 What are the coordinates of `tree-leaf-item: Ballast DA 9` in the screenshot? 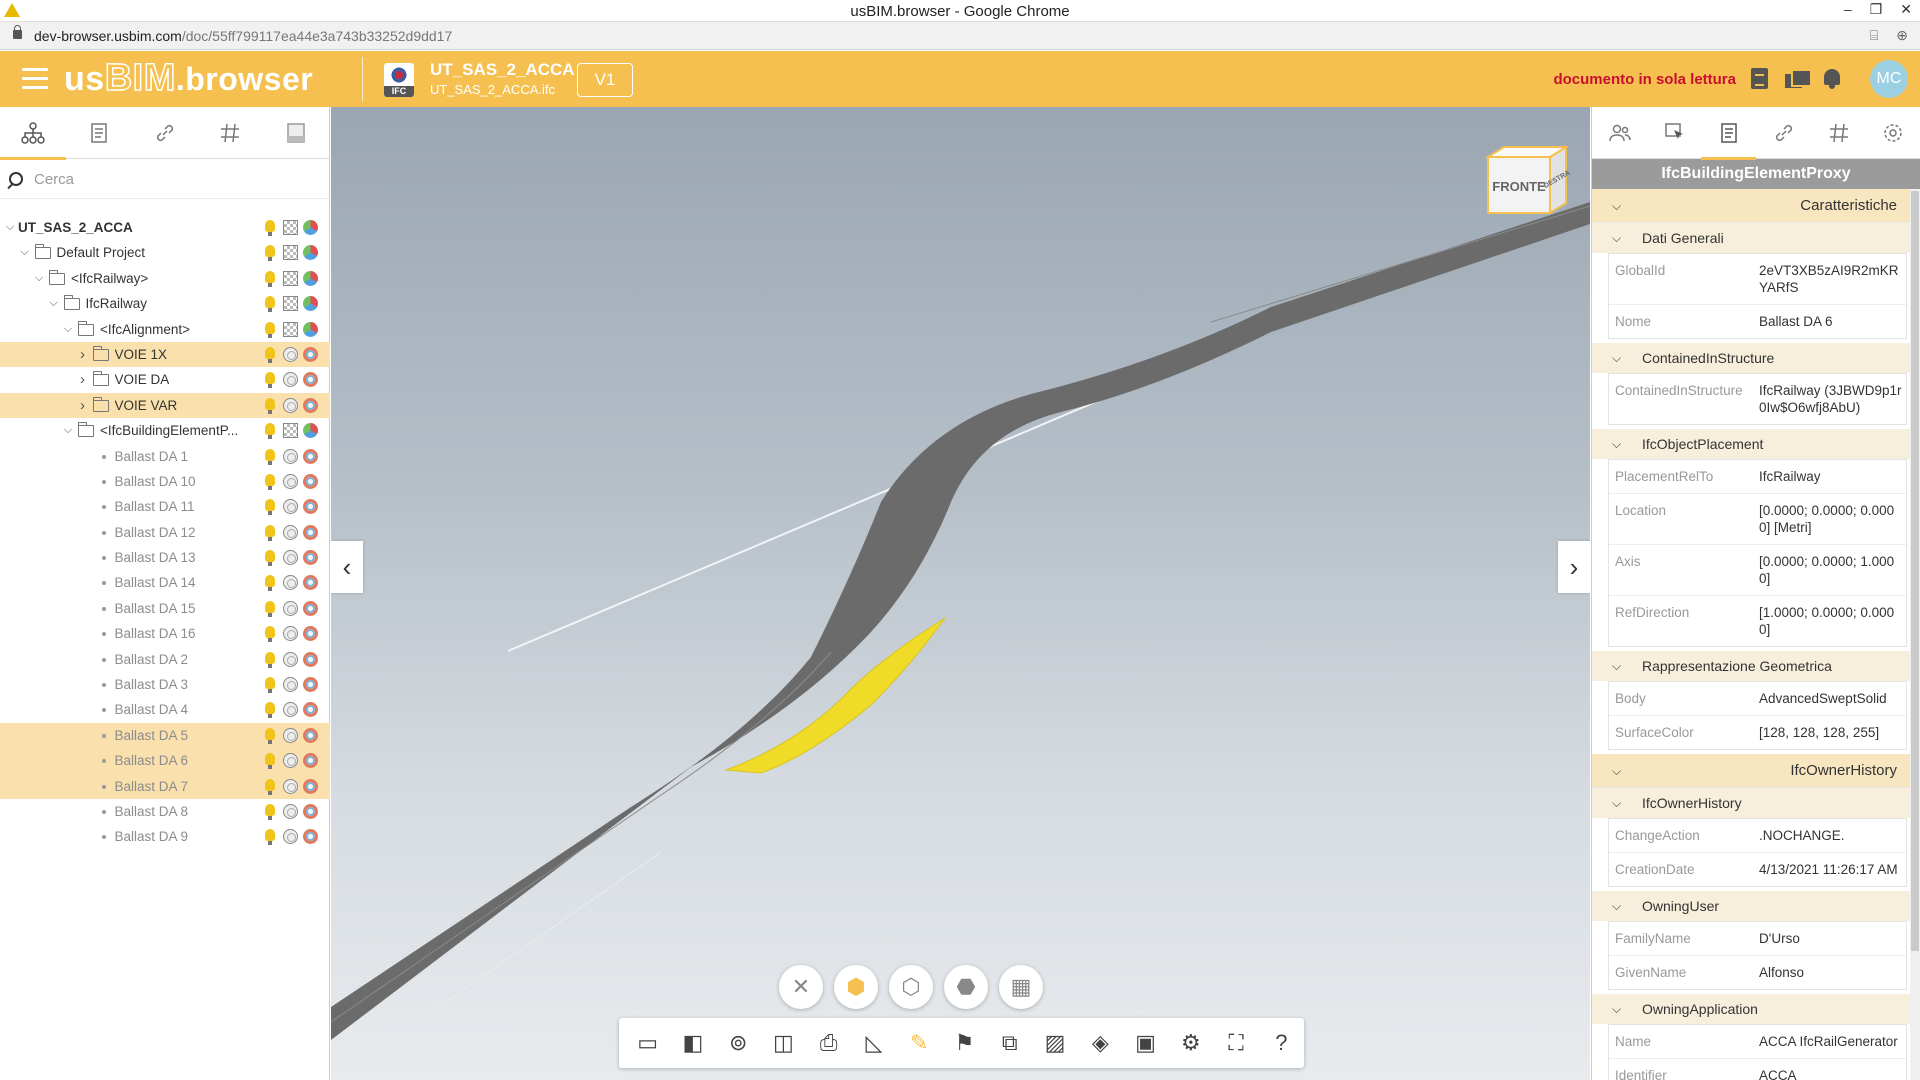 It's located at (165, 836).